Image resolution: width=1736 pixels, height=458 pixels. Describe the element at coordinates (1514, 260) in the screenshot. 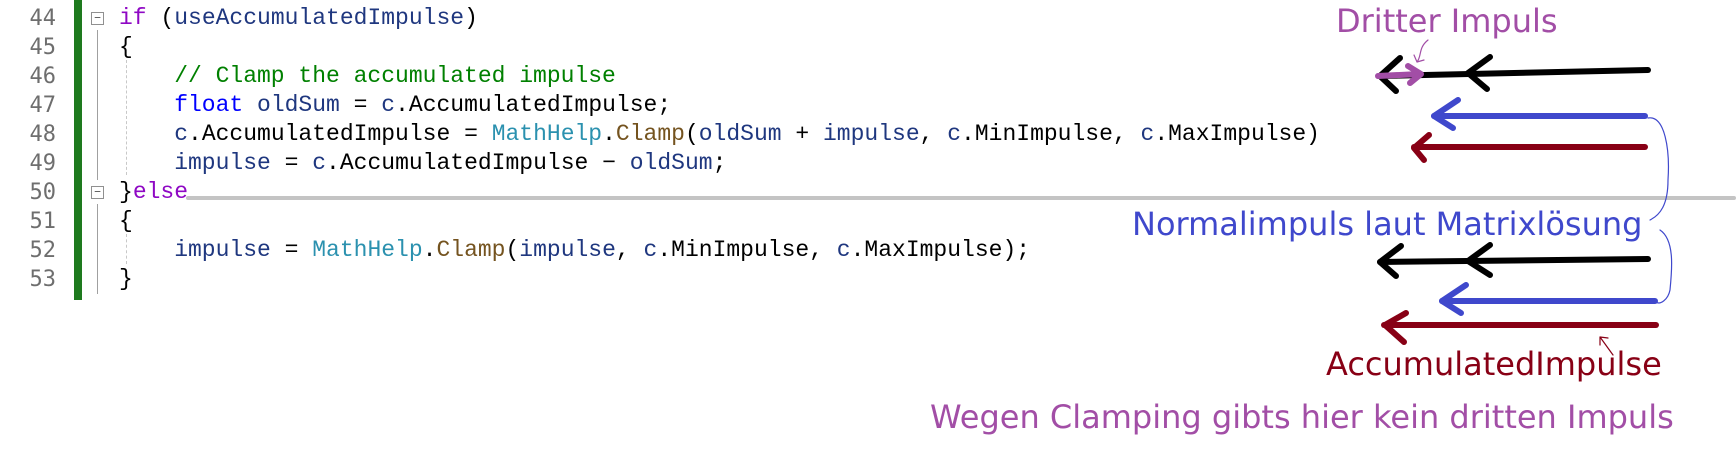

I see `black-arrow-bottom` at that location.